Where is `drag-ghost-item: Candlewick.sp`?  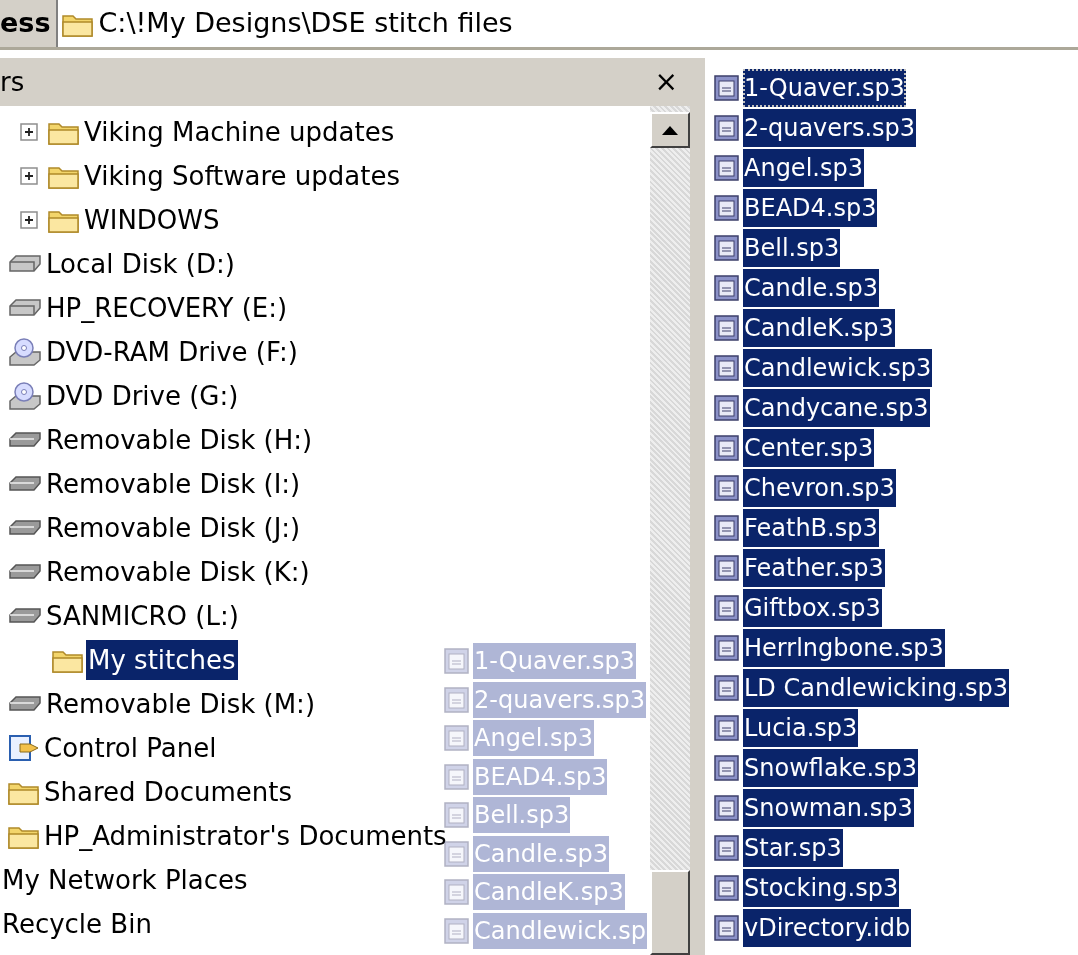
drag-ghost-item: Candlewick.sp is located at coordinates (560, 930).